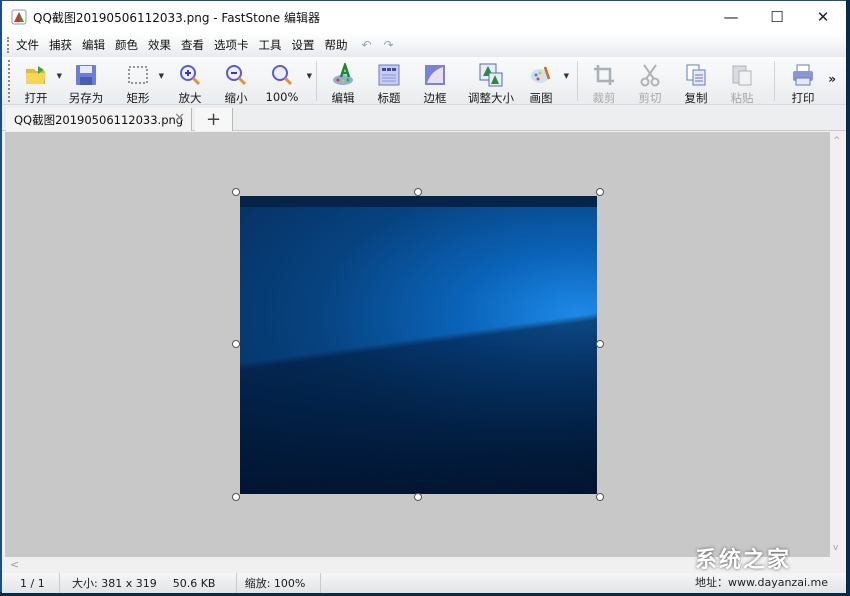 The width and height of the screenshot is (850, 596). Describe the element at coordinates (161, 76) in the screenshot. I see `rectangle-dropdown-arrow: ▼` at that location.